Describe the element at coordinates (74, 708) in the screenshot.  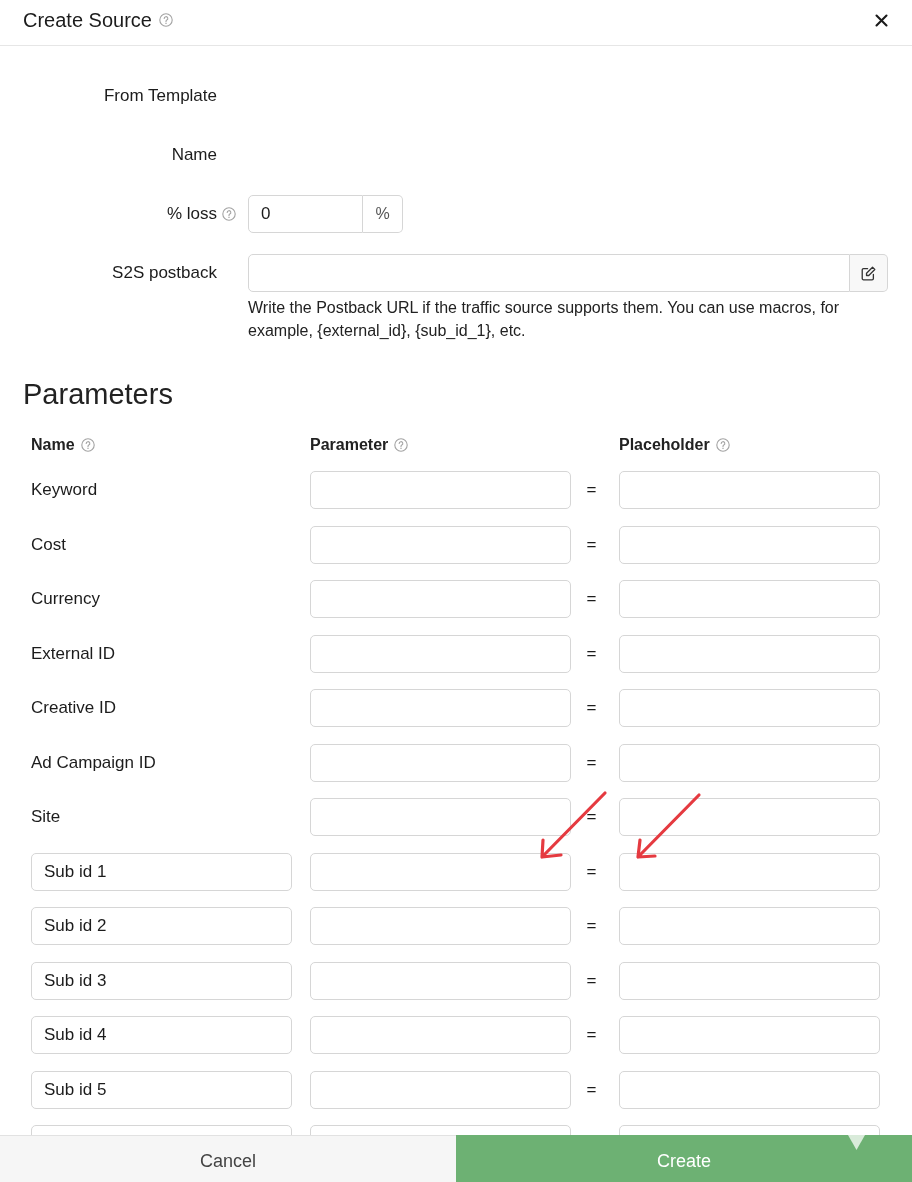
I see `parameter-name: Creative ID` at that location.